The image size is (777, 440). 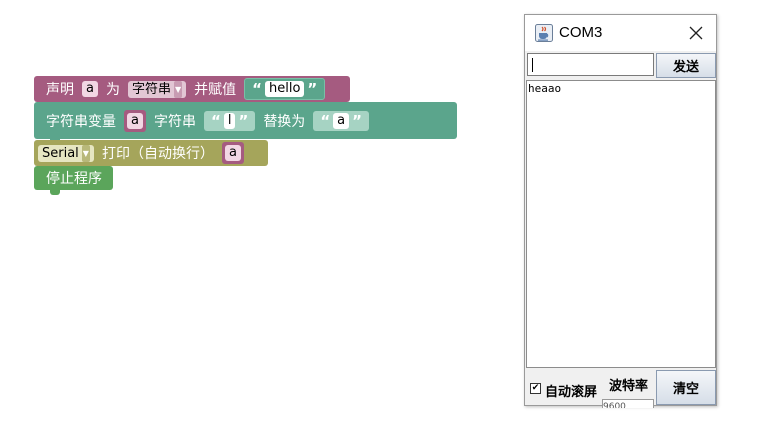 What do you see at coordinates (686, 65) in the screenshot?
I see `send-button: 发送` at bounding box center [686, 65].